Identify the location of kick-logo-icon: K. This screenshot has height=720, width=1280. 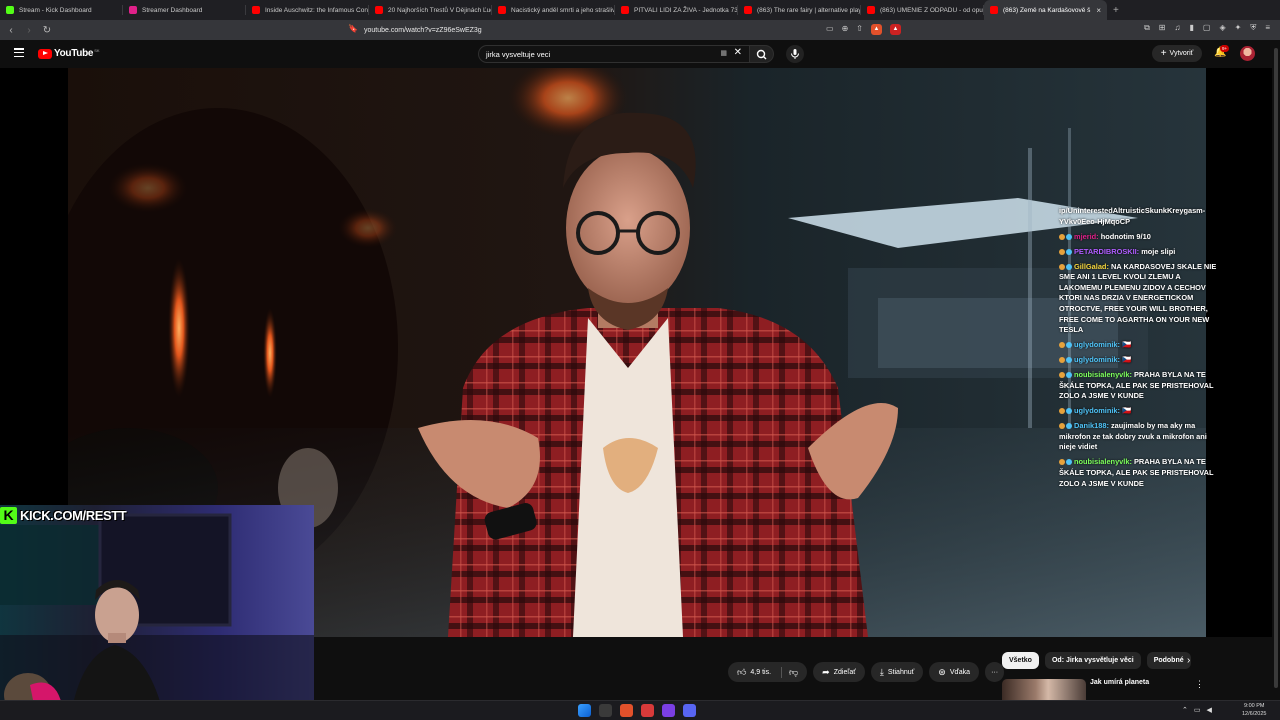
(8, 515).